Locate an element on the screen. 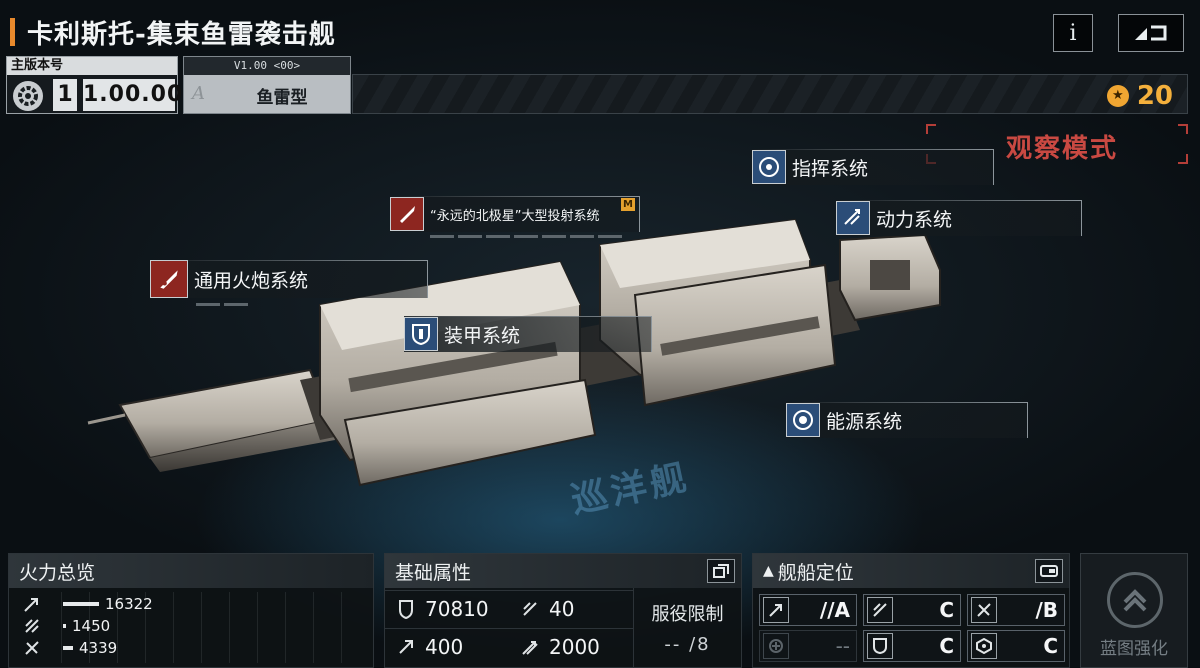  shield-icon is located at coordinates (406, 609).